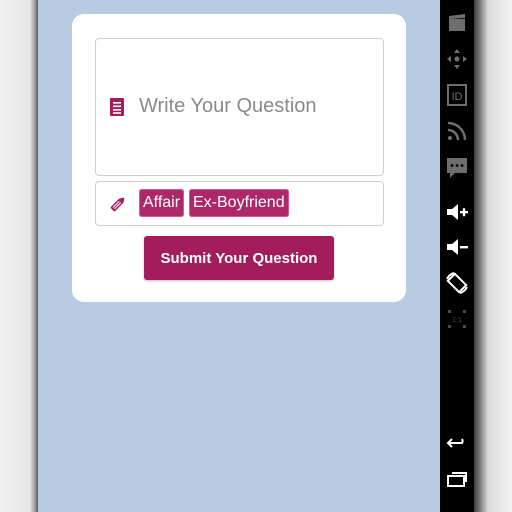 The height and width of the screenshot is (512, 512). What do you see at coordinates (228, 106) in the screenshot?
I see `question-placeholder: Write Your Question` at bounding box center [228, 106].